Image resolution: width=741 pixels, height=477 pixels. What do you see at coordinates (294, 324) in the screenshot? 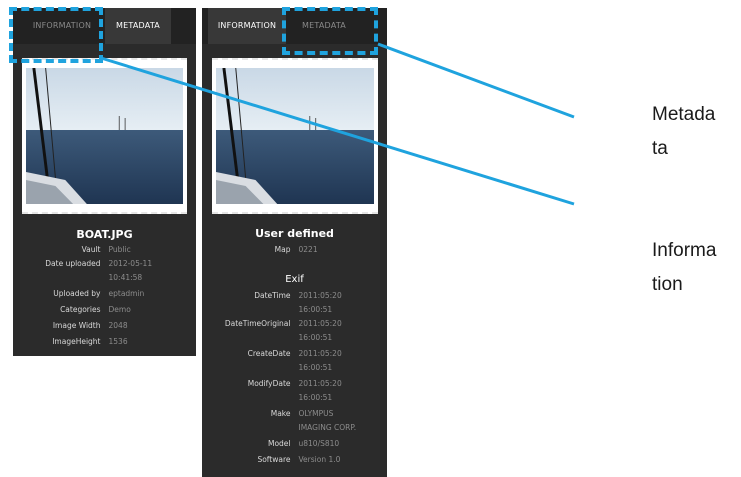
I see `exif-datetime-original: DateTimeOriginal 2011:05:20` at bounding box center [294, 324].